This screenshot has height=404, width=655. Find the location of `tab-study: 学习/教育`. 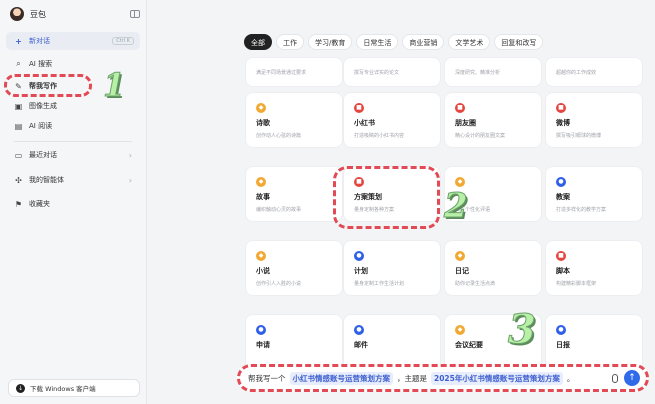

tab-study: 学习/教育 is located at coordinates (330, 42).